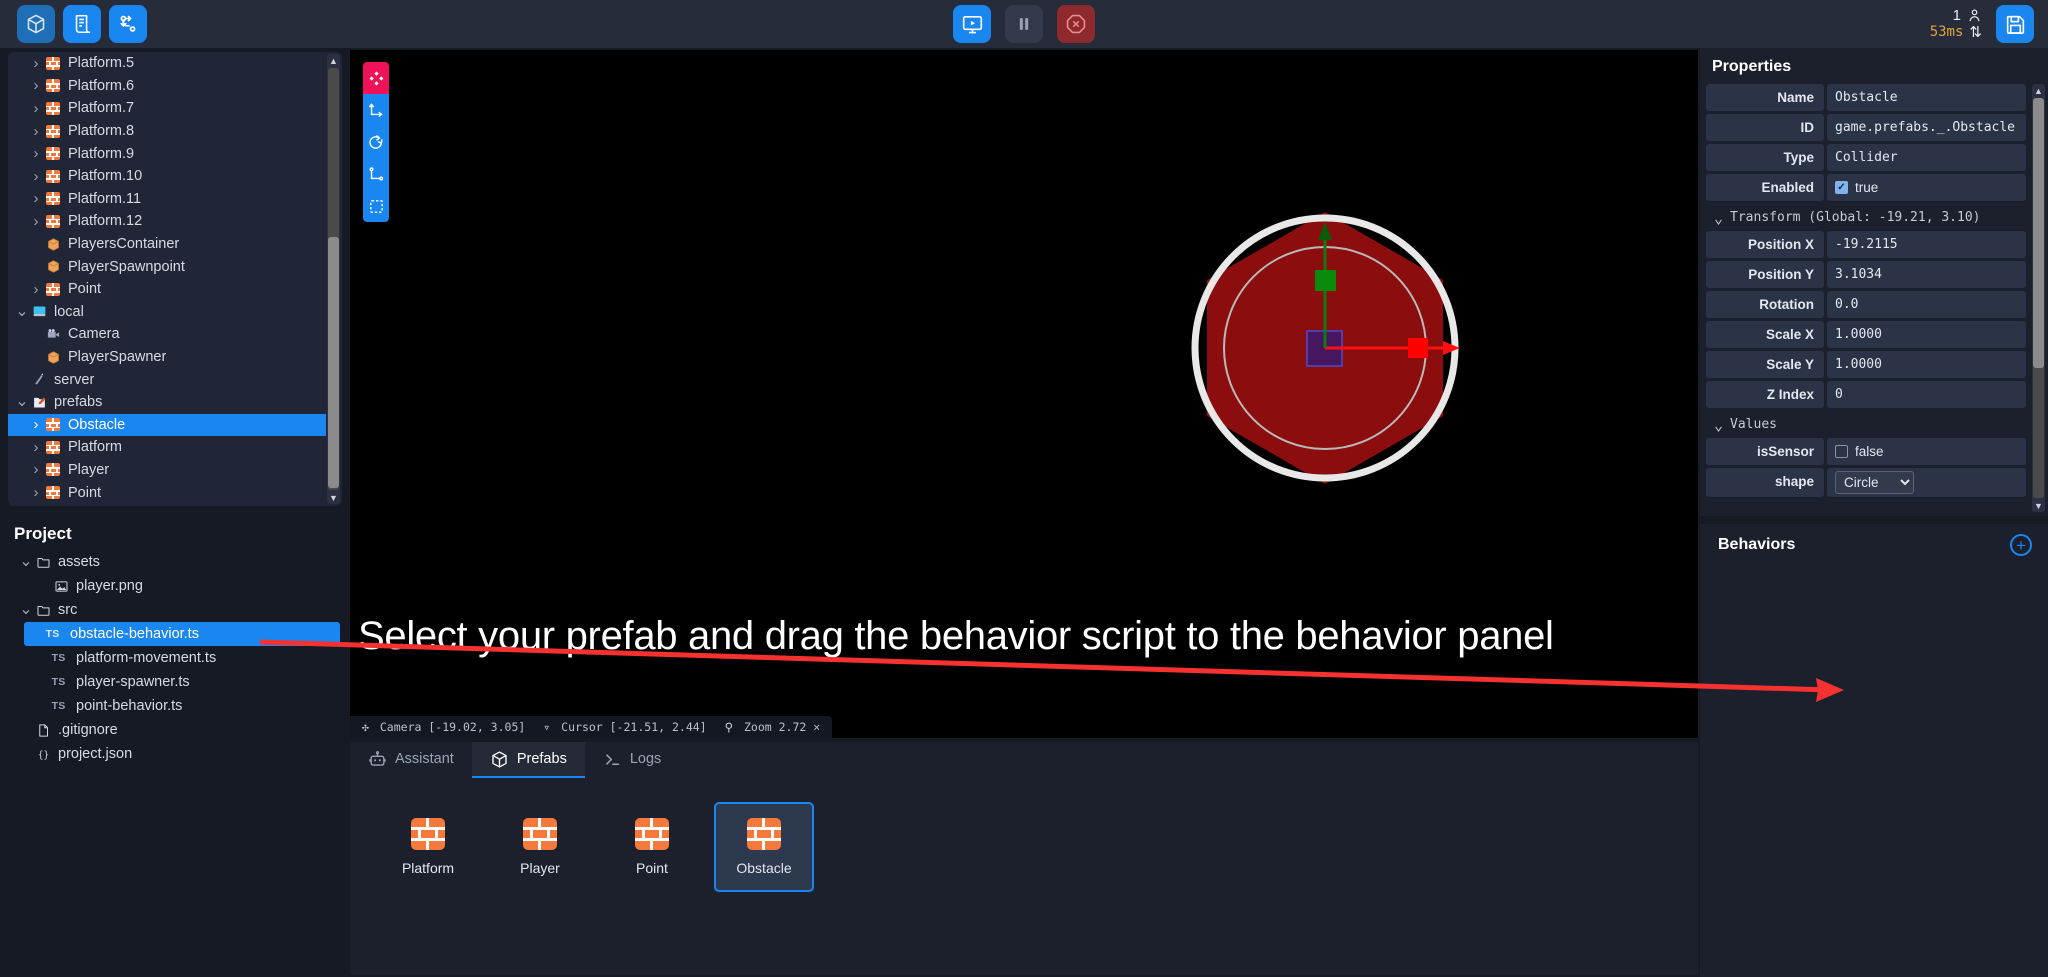 The height and width of the screenshot is (977, 2048). What do you see at coordinates (1926, 97) in the screenshot?
I see `property-value: Obstacle` at bounding box center [1926, 97].